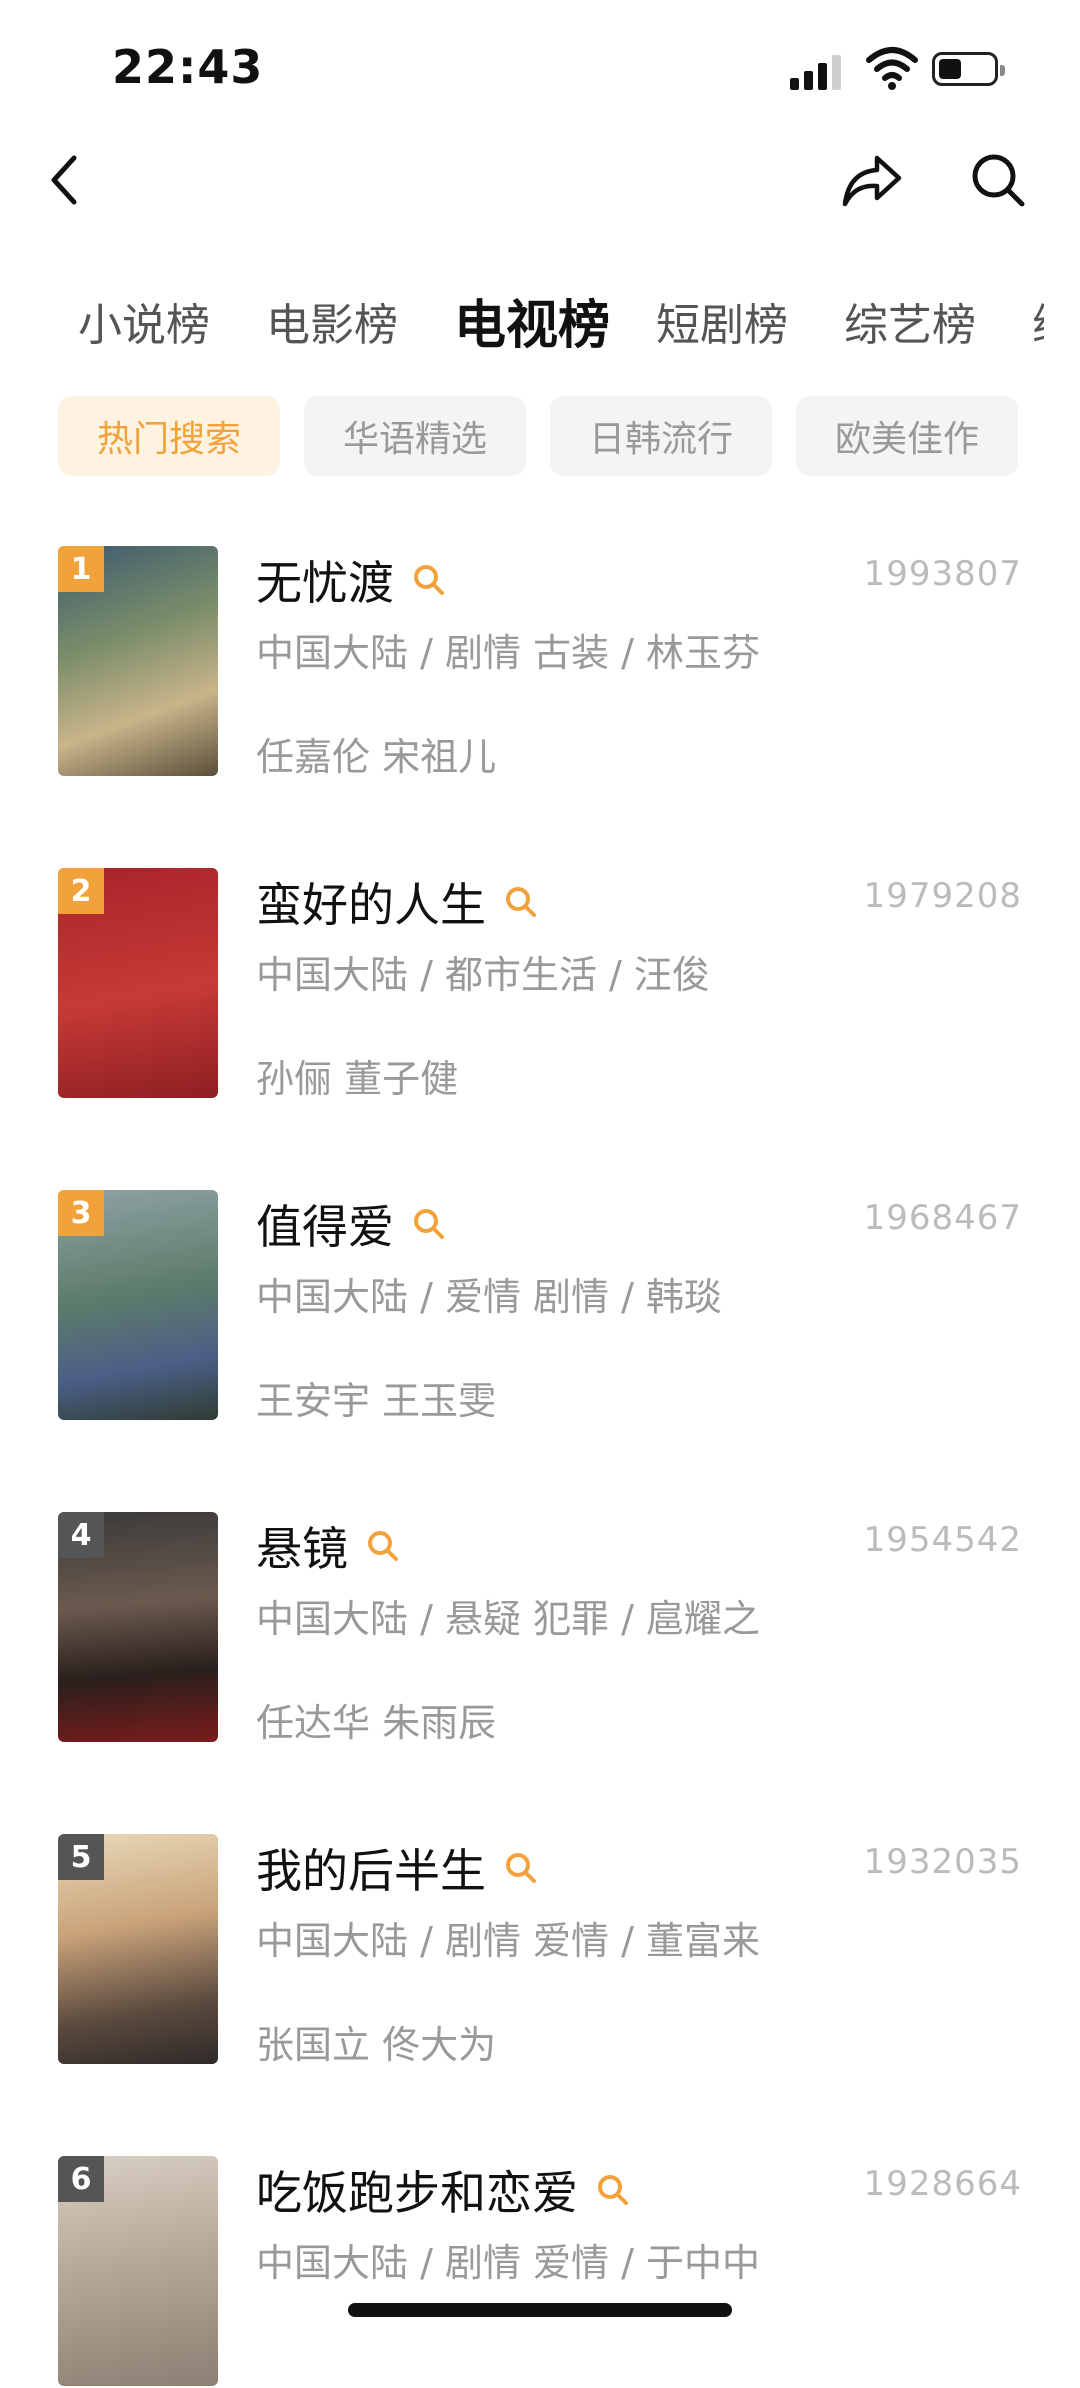  I want to click on wifi-icon, so click(892, 68).